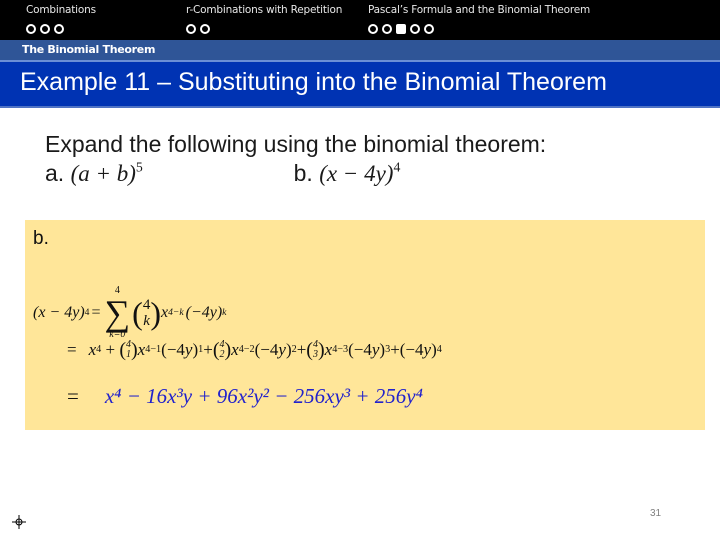 The width and height of the screenshot is (720, 540). I want to click on subsection-bar: The Binomial Theorem, so click(360, 51).